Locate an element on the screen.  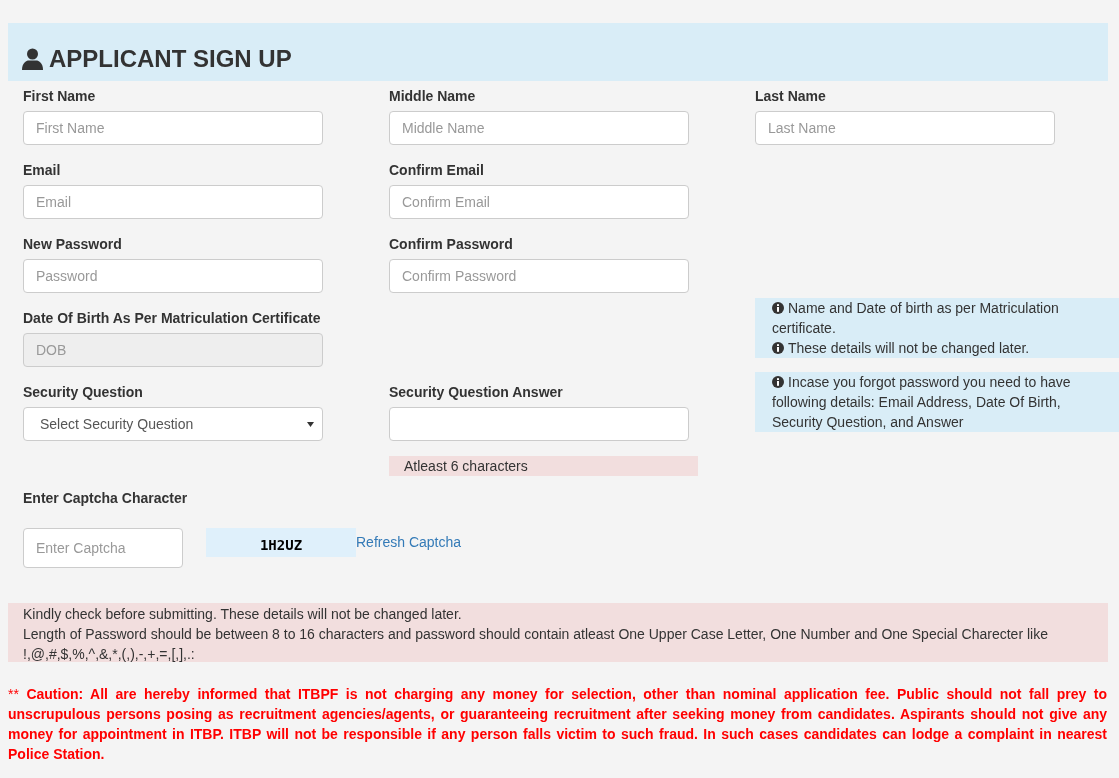
notice-text: Length of Password should be between 8 to 16 characters and password should contain atleast One Upper Case Letter, One Number and One Special Charecter like !,@,#,$,%,^,&,*,(,),-,+,=,[,],.: is located at coordinates (536, 644).